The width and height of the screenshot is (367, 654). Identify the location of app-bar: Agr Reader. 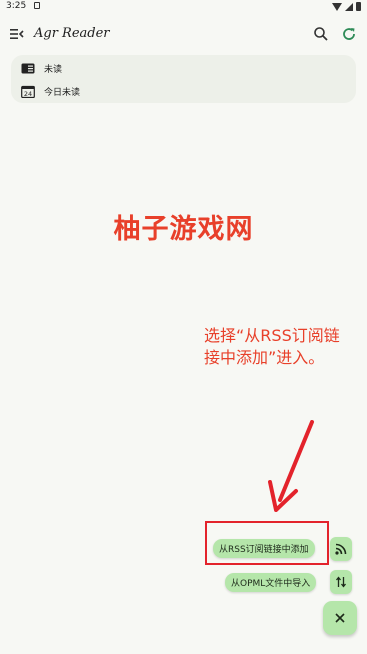
(183, 34).